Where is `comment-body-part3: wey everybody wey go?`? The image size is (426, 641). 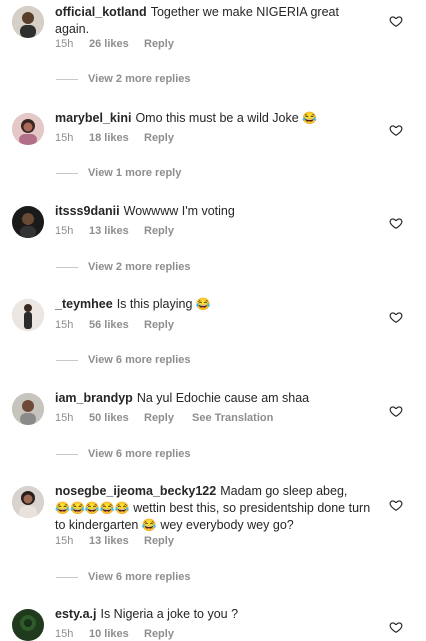 comment-body-part3: wey everybody wey go? is located at coordinates (227, 525).